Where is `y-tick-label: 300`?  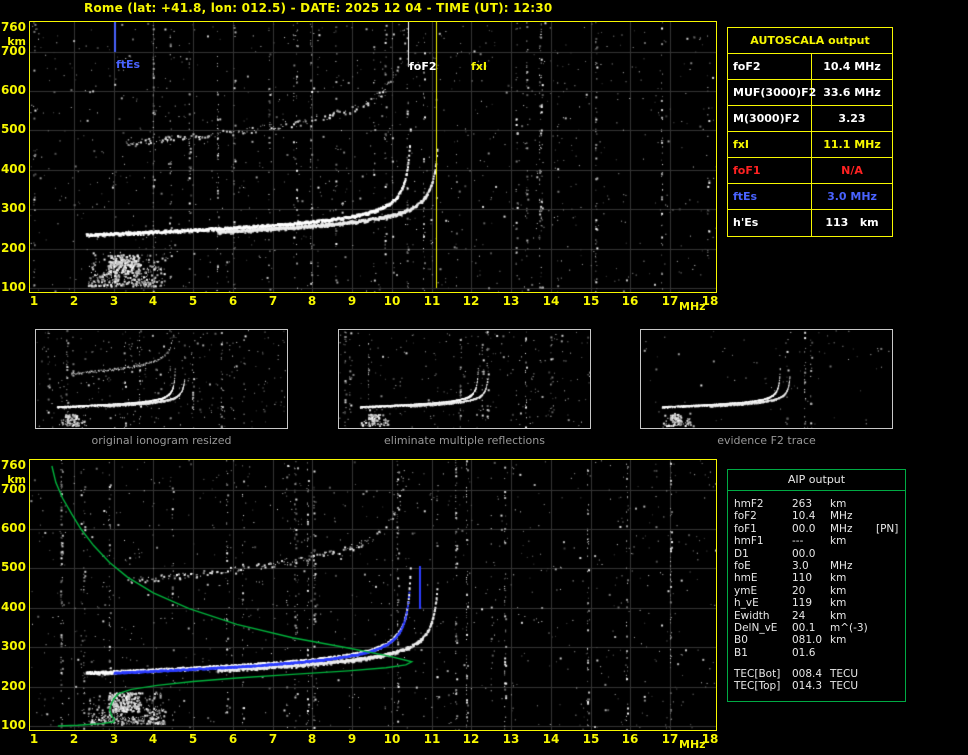 y-tick-label: 300 is located at coordinates (13, 208).